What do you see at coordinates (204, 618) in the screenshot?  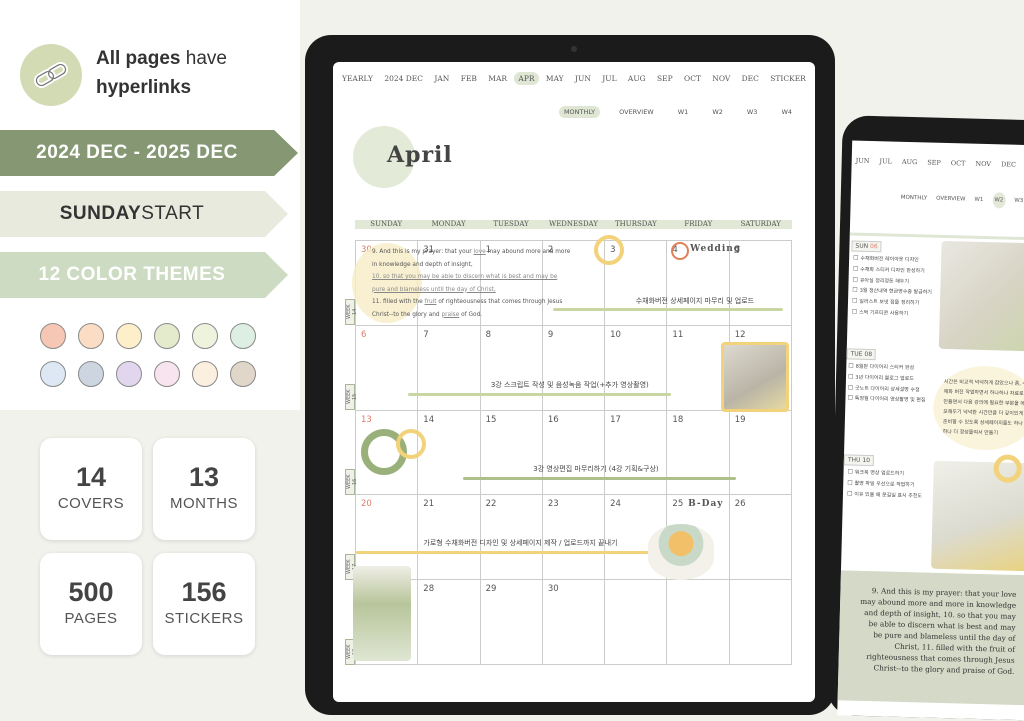 I see `stat-label: STICKERS` at bounding box center [204, 618].